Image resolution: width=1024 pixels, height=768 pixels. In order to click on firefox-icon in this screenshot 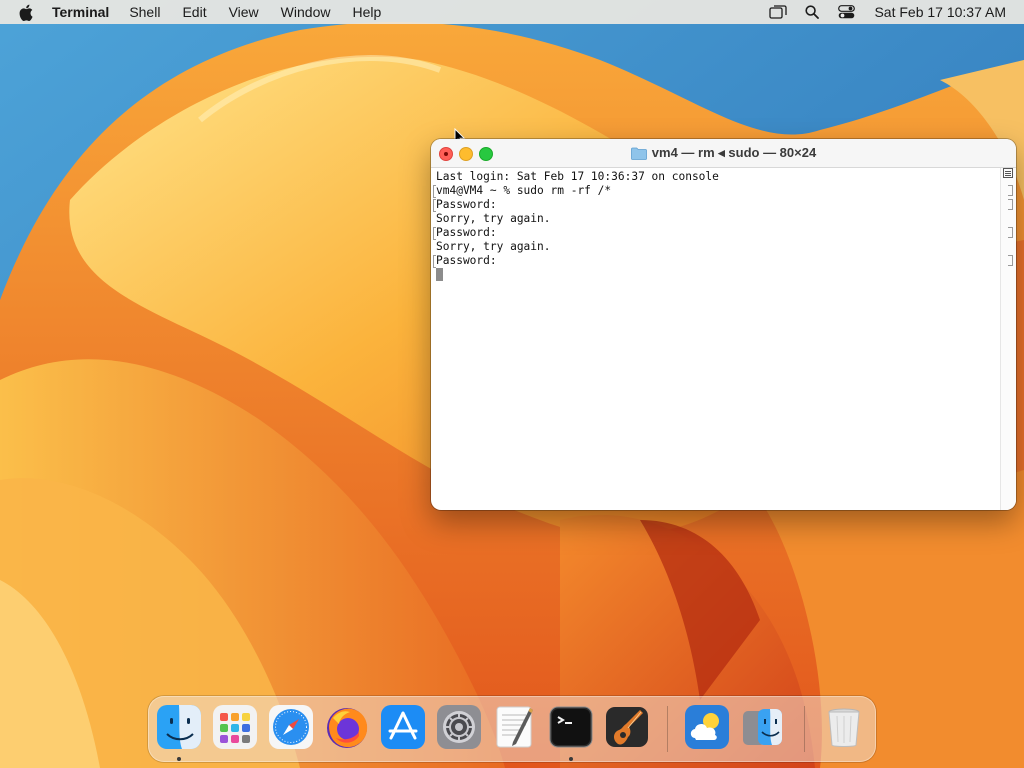, I will do `click(347, 727)`.